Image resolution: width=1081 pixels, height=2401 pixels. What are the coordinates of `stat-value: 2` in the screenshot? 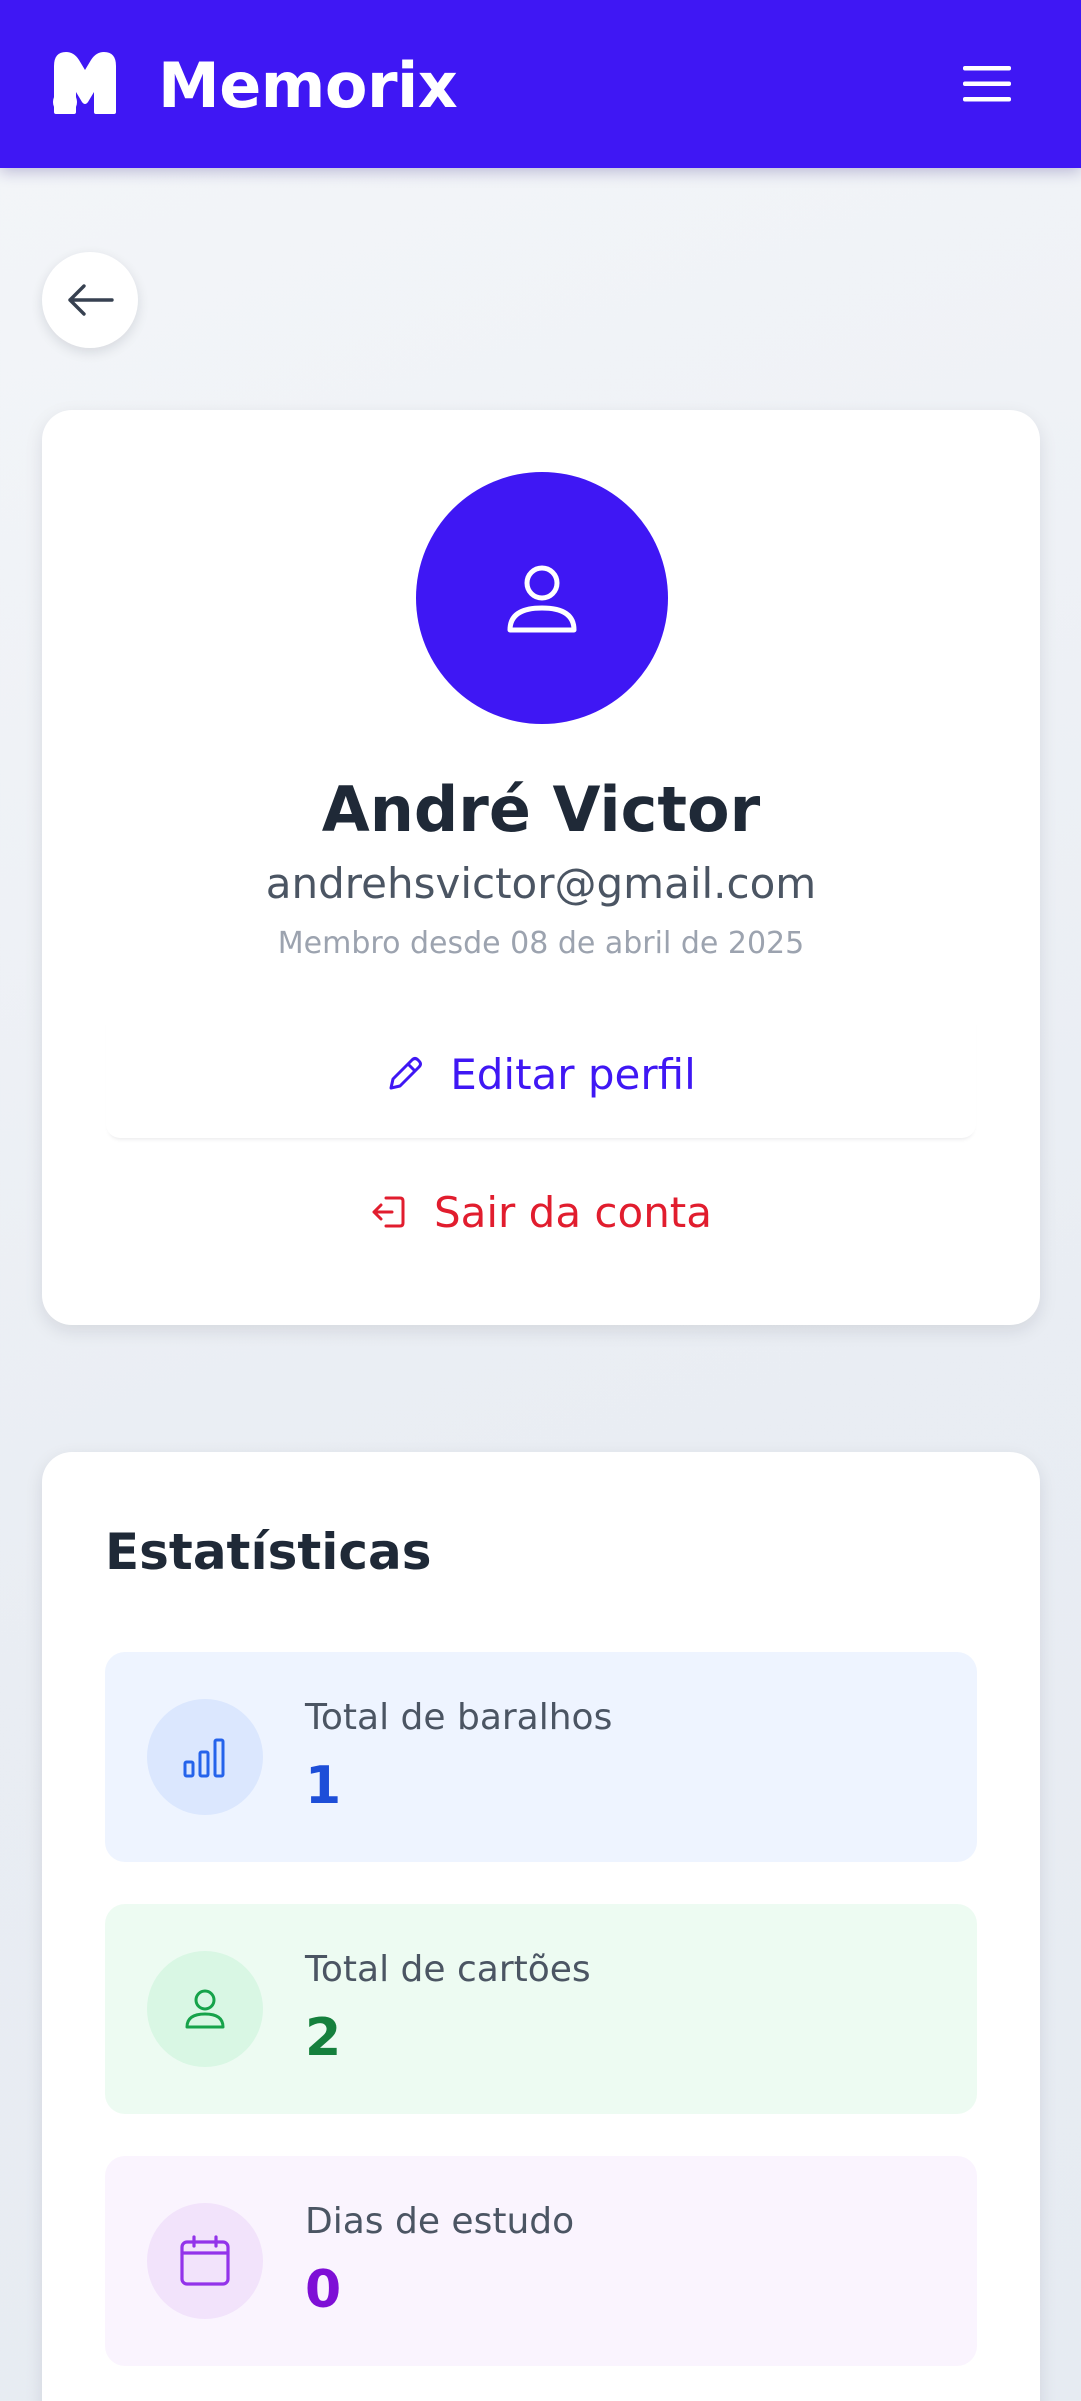 It's located at (323, 2038).